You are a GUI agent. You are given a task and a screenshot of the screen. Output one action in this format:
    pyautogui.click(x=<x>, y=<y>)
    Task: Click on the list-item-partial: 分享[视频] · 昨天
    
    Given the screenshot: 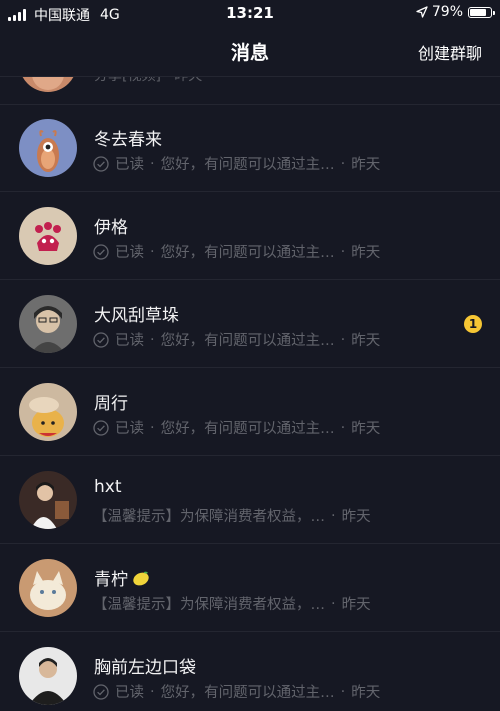 What is the action you would take?
    pyautogui.click(x=250, y=91)
    